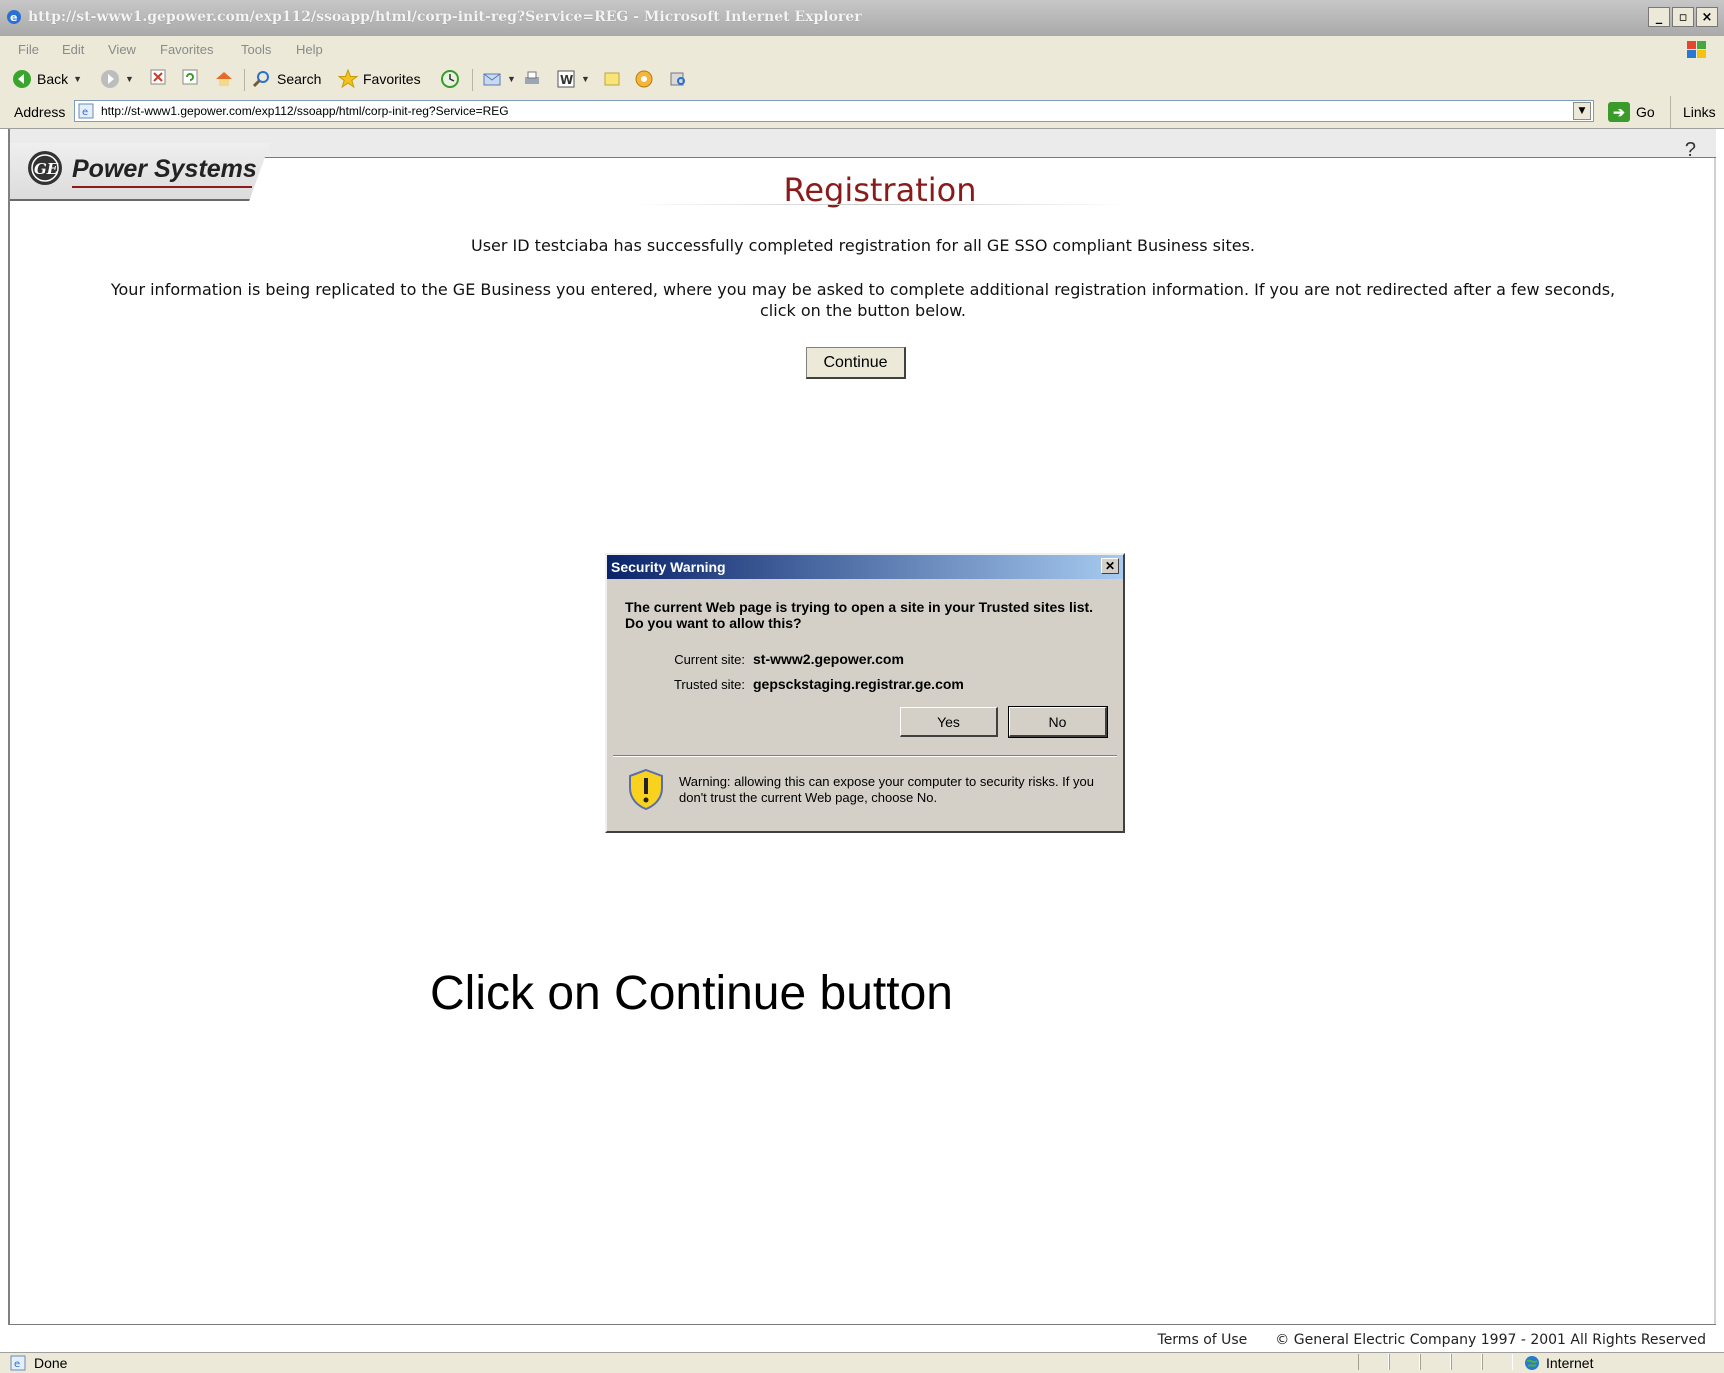 The image size is (1724, 1373). Describe the element at coordinates (1619, 112) in the screenshot. I see `go-arrow-icon: ➔` at that location.